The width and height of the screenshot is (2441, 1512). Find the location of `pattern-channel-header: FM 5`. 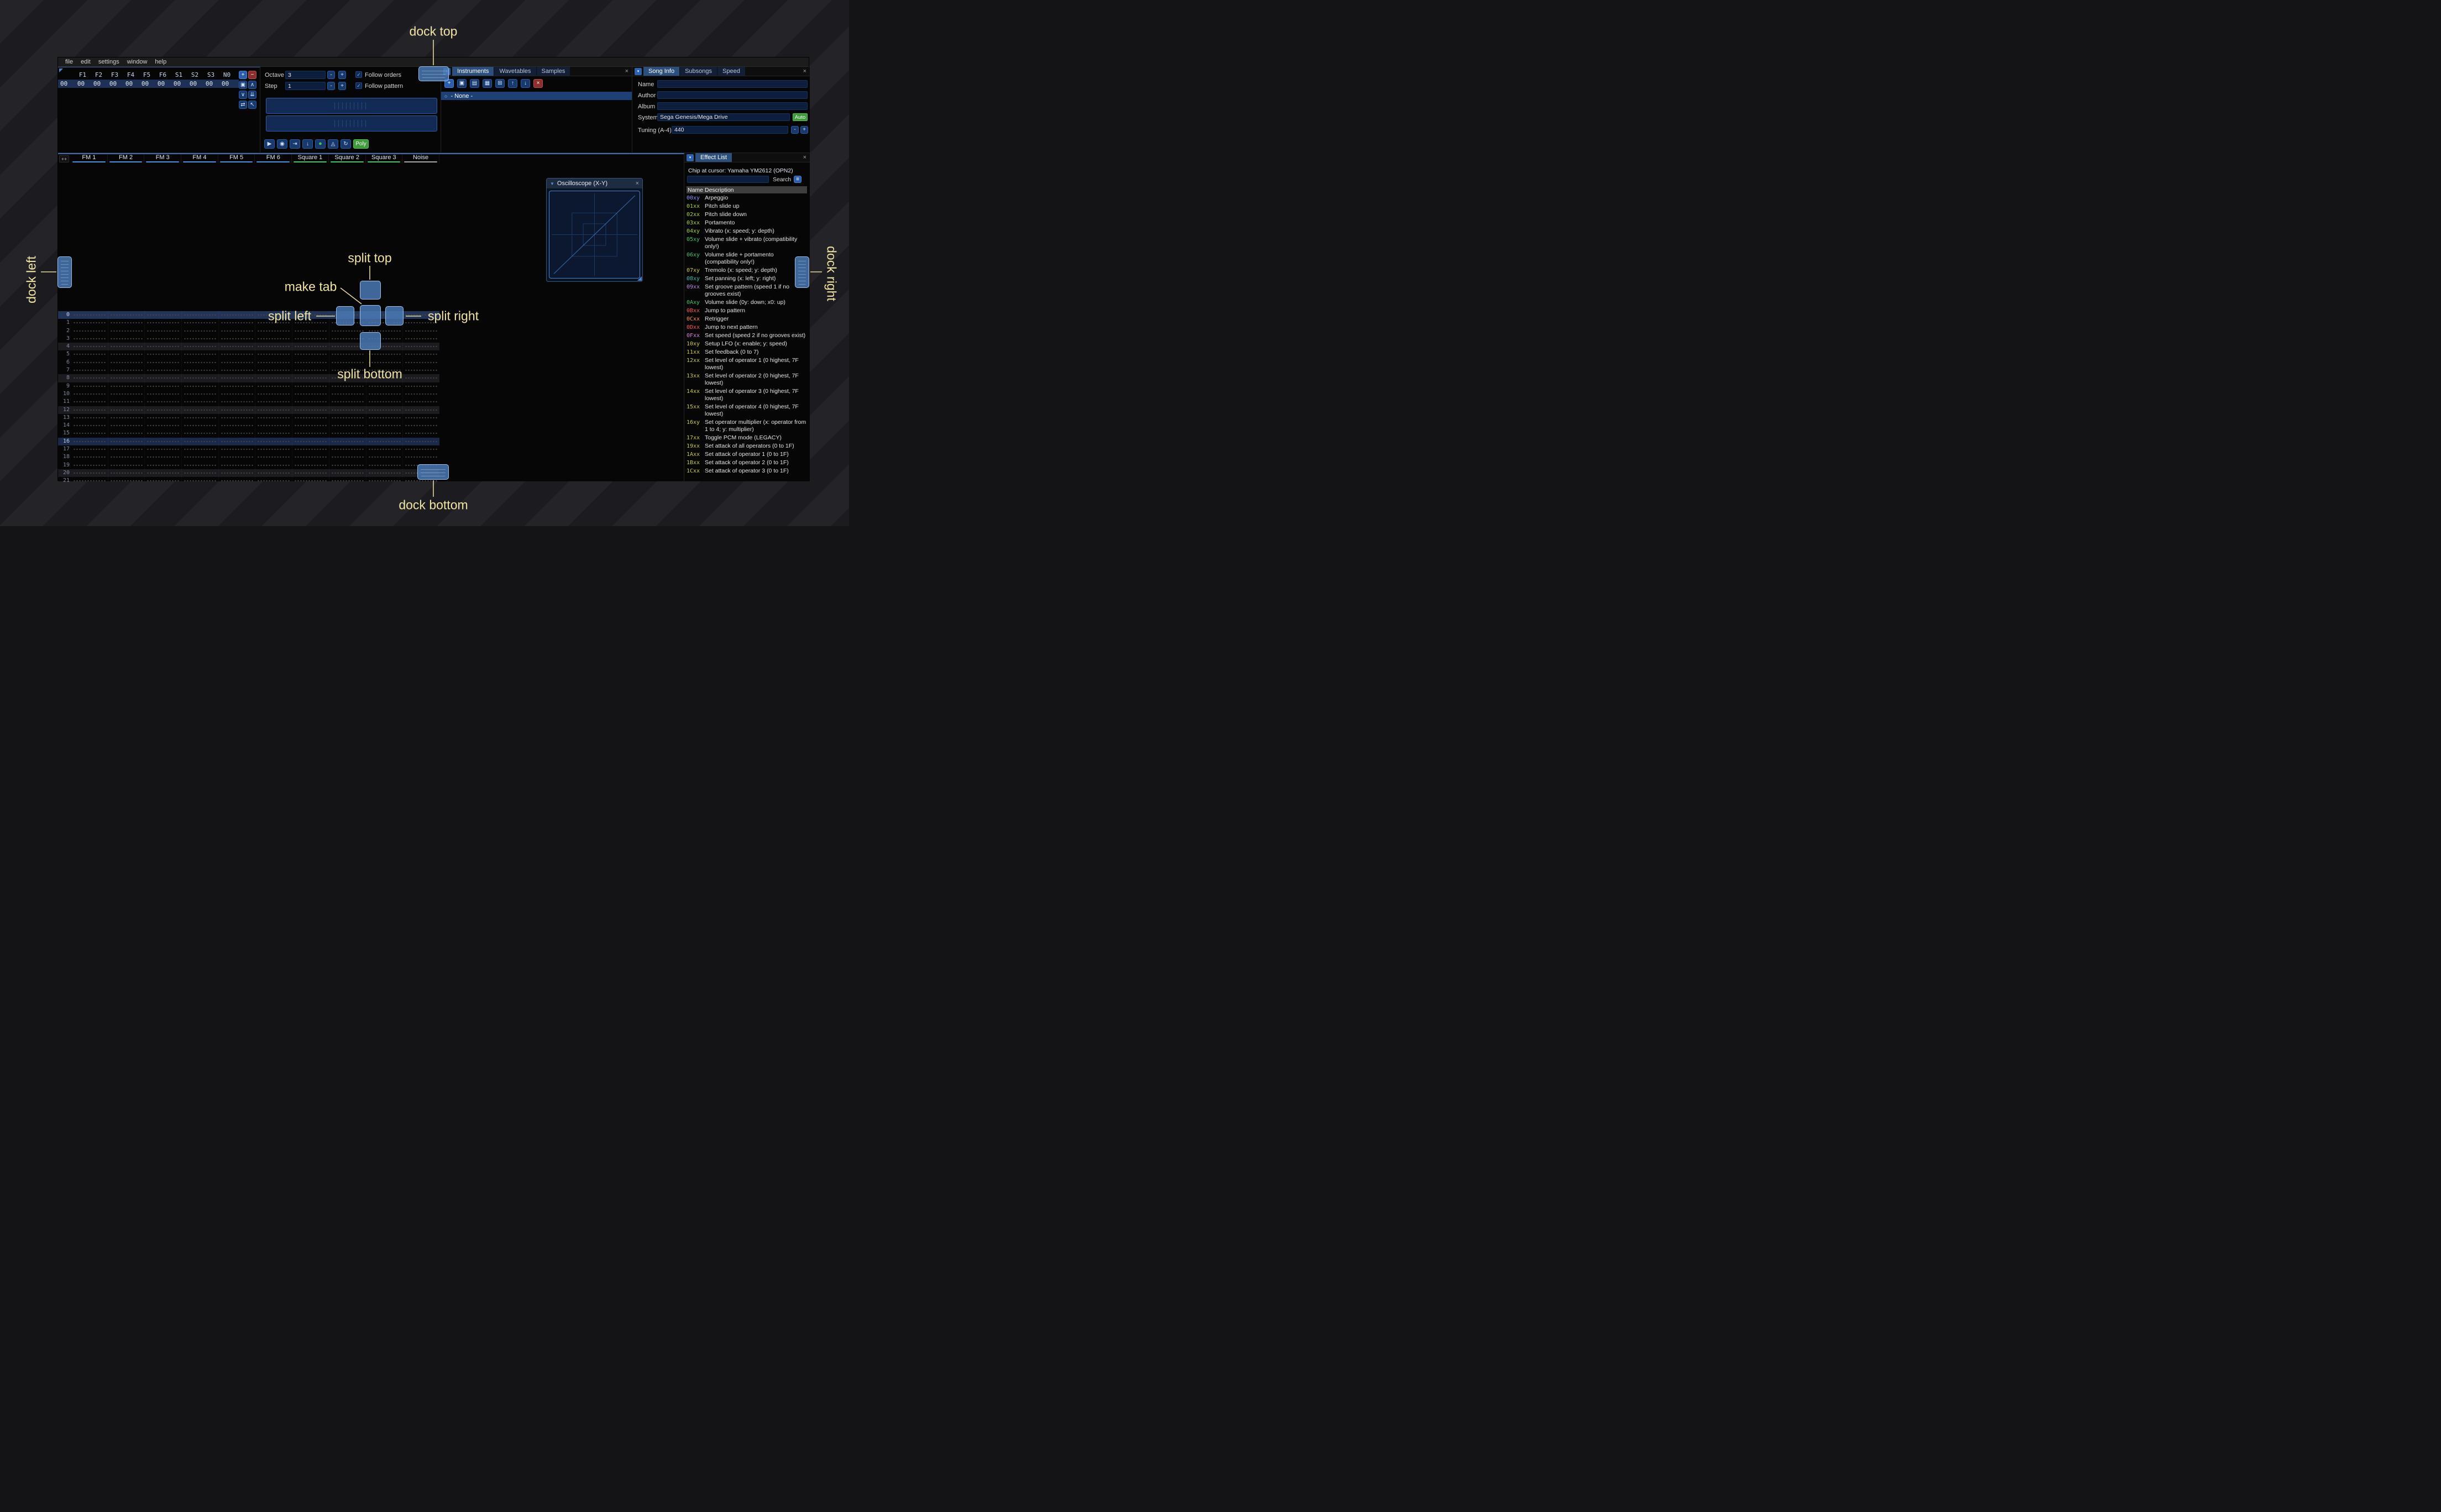

pattern-channel-header: FM 5 is located at coordinates (236, 158).